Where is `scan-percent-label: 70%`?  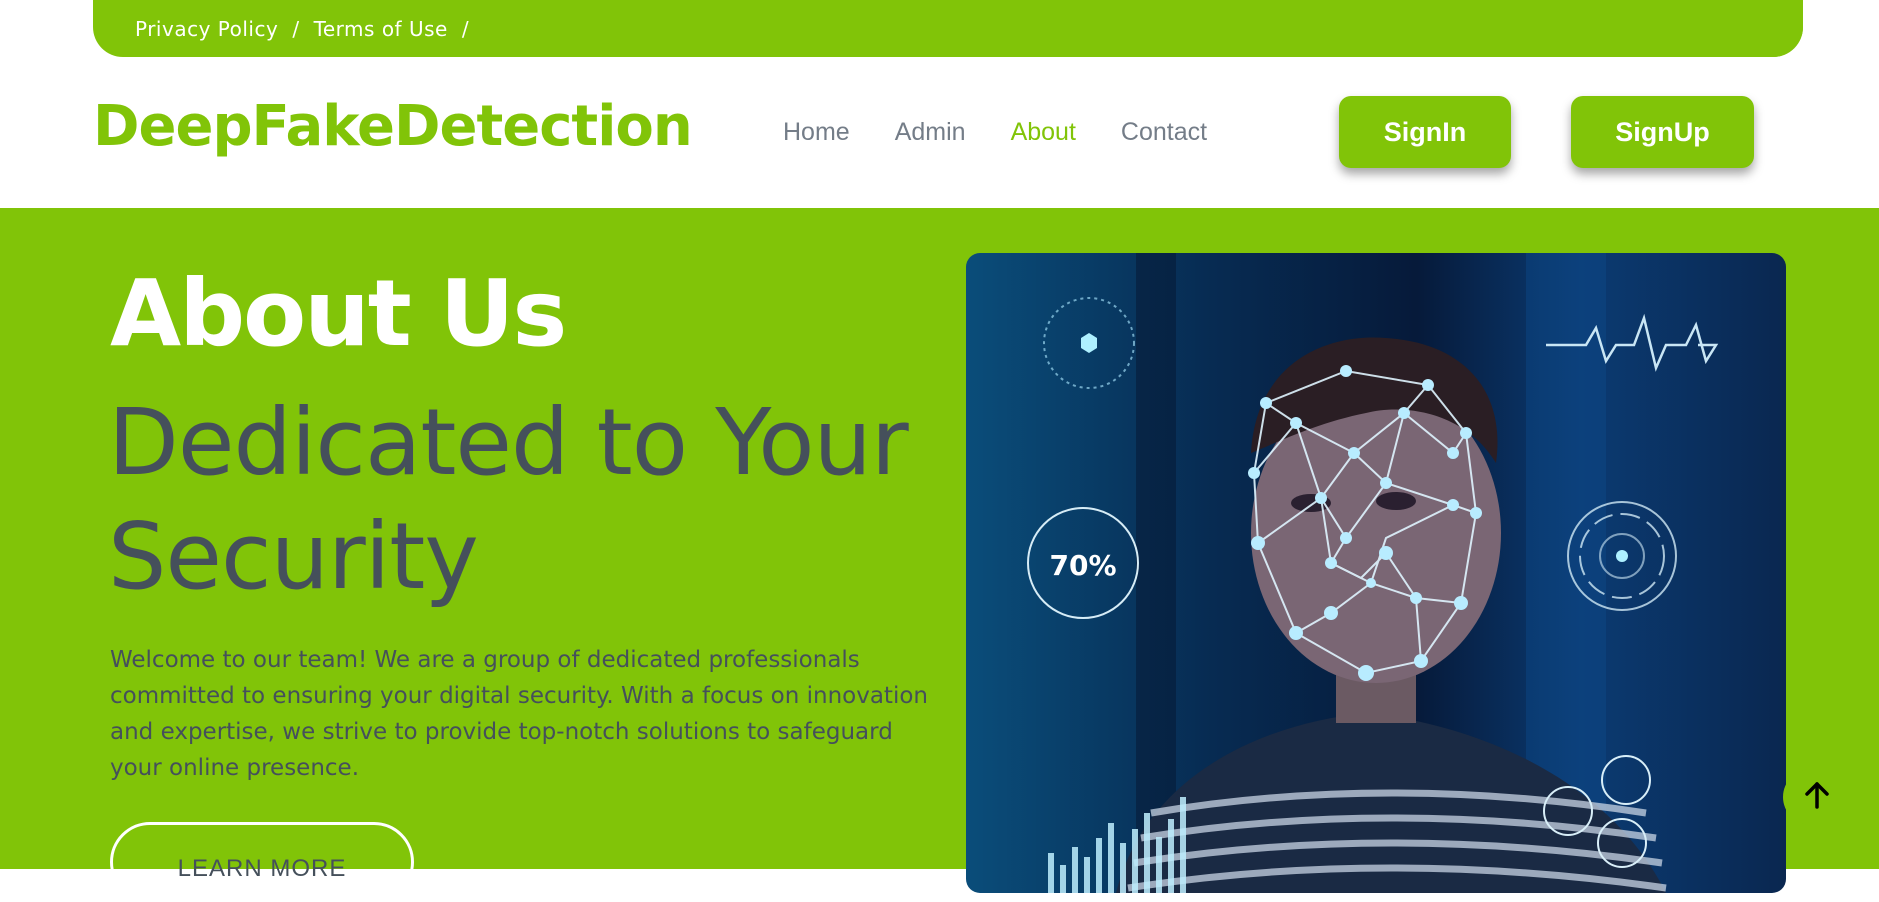 scan-percent-label: 70% is located at coordinates (1082, 565).